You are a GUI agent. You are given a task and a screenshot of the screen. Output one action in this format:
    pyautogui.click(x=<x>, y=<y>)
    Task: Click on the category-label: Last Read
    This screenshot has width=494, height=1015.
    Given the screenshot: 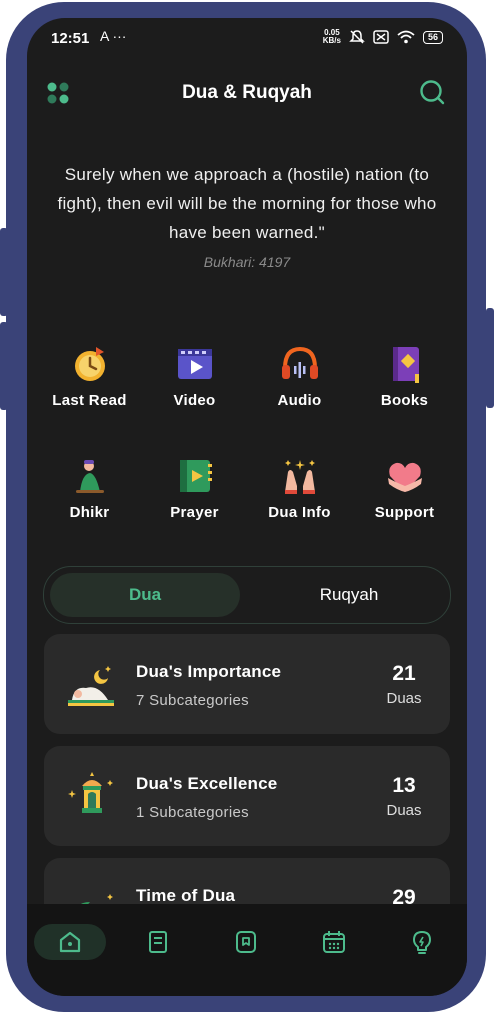 What is the action you would take?
    pyautogui.click(x=89, y=400)
    